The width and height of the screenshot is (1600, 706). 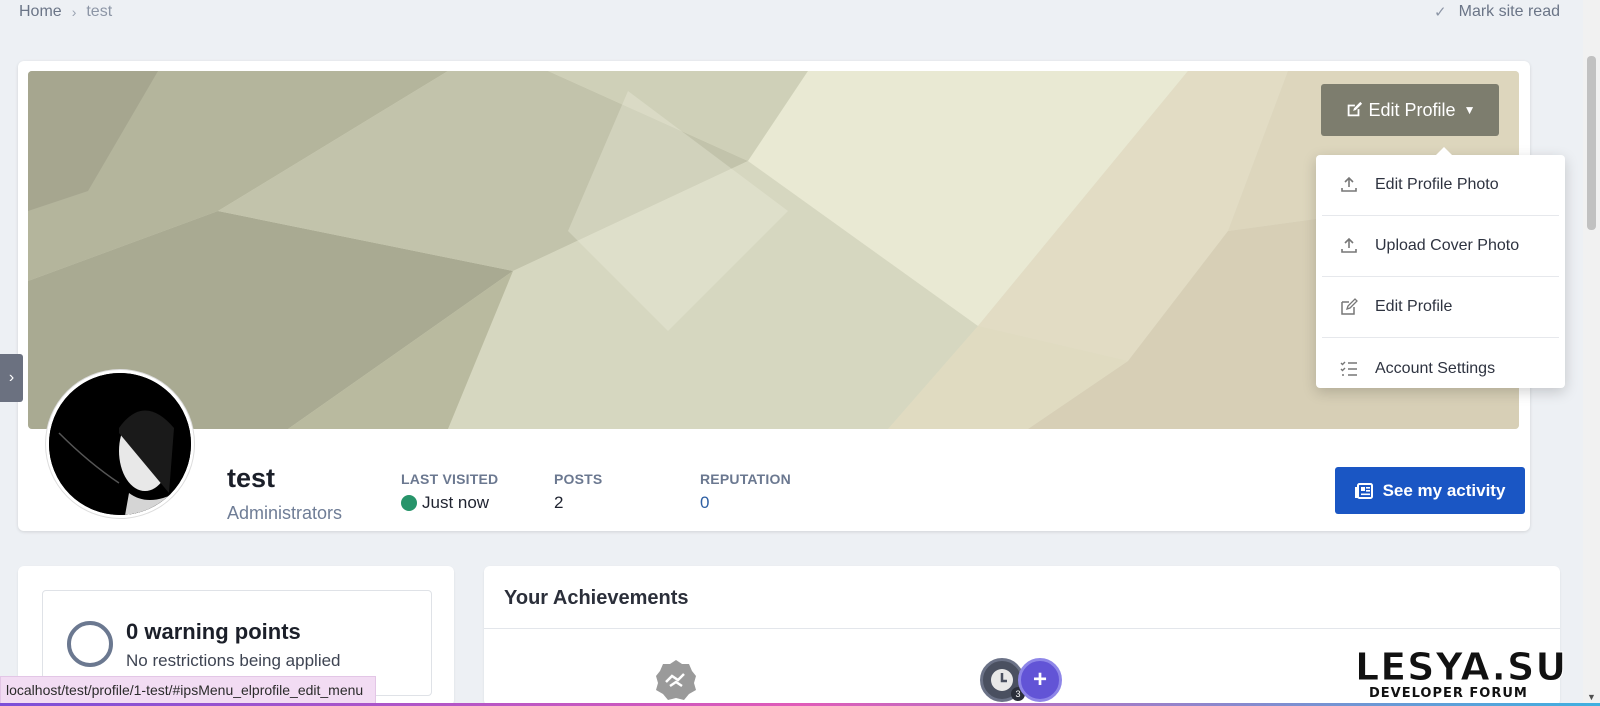 What do you see at coordinates (99, 11) in the screenshot?
I see `breadcrumb-current: test` at bounding box center [99, 11].